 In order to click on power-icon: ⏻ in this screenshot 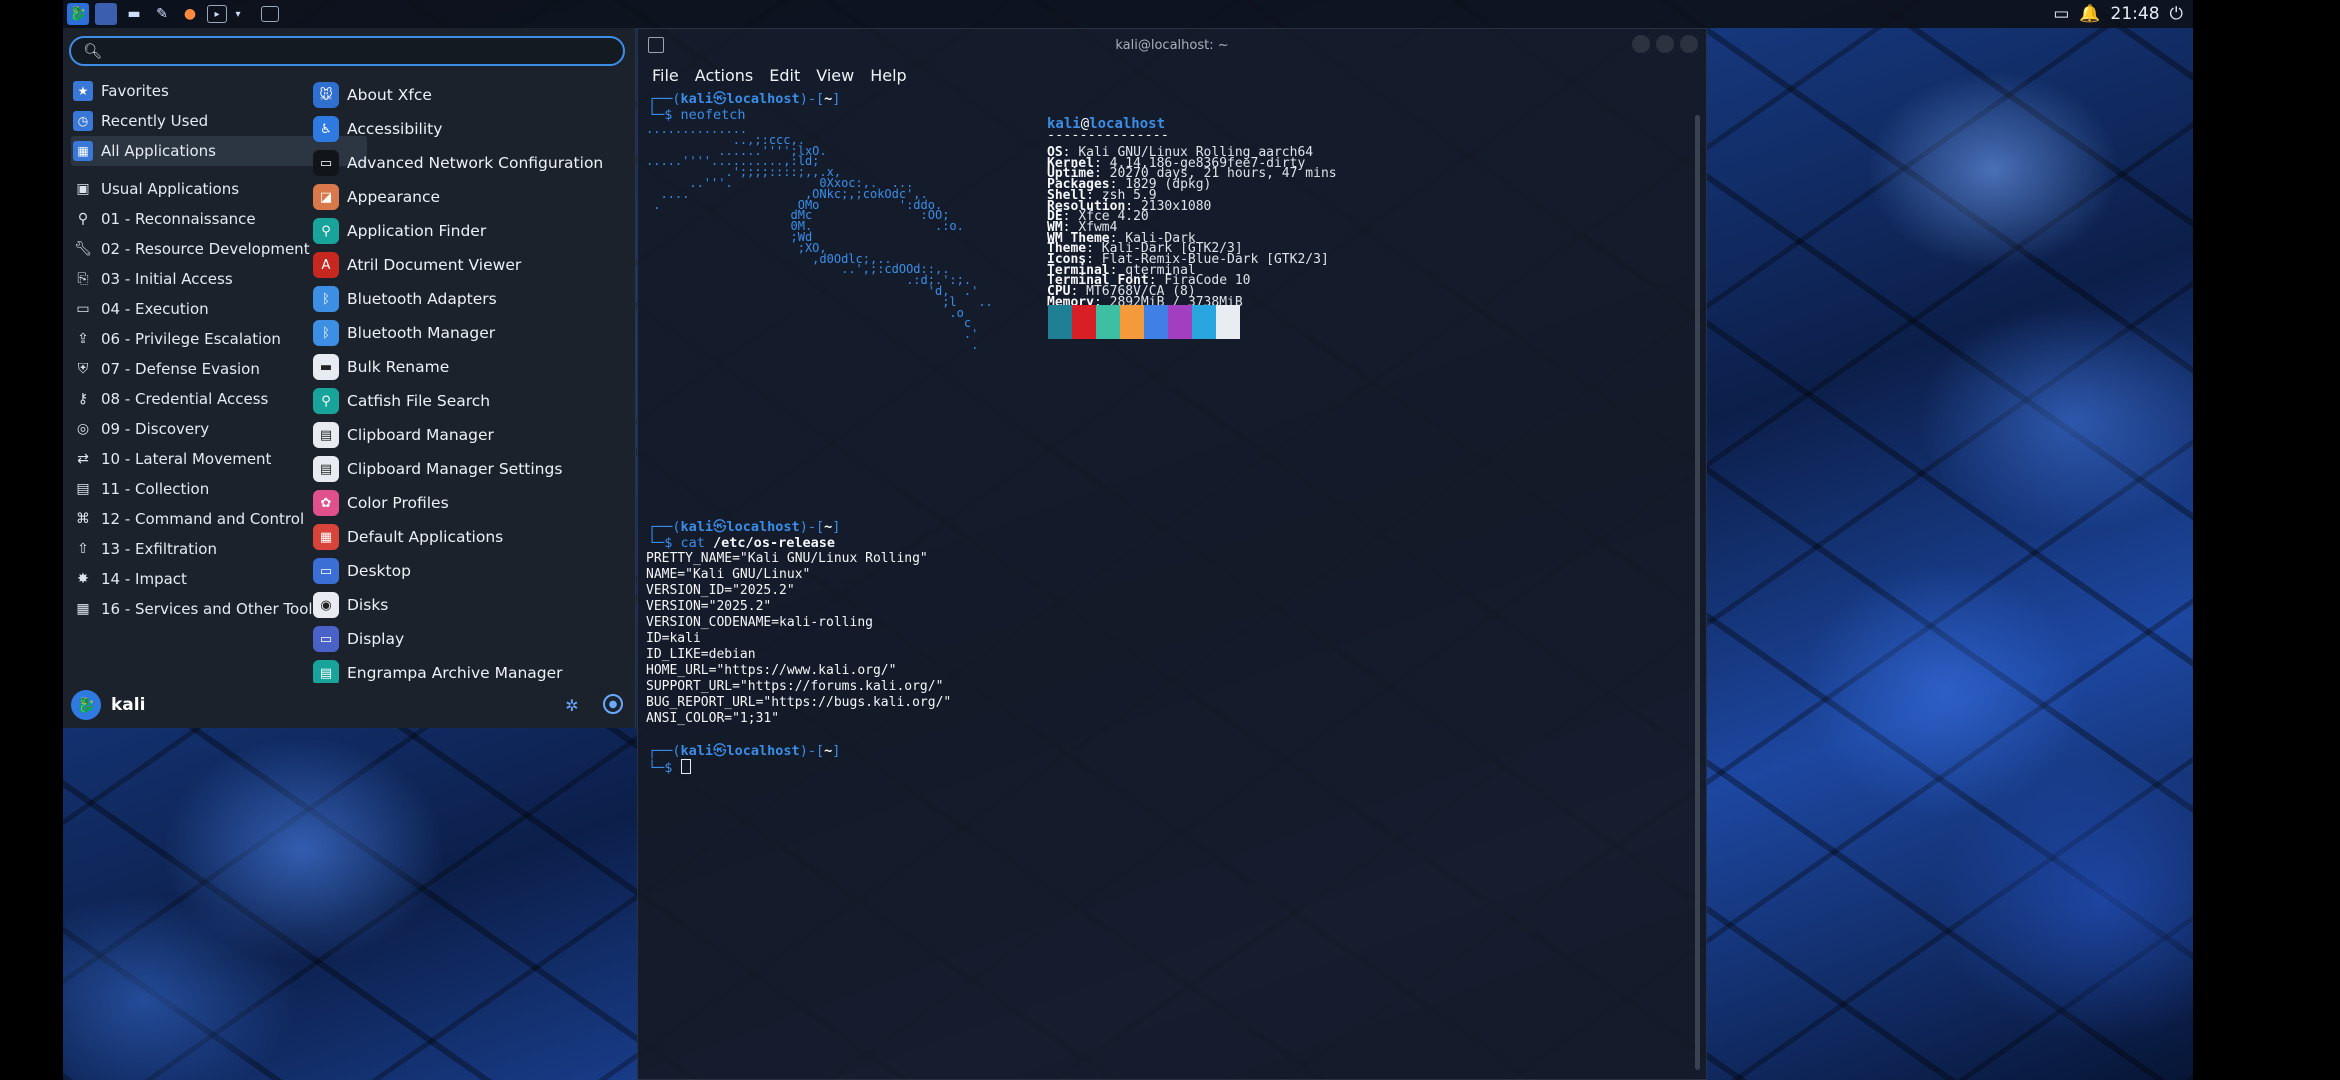, I will do `click(2176, 14)`.